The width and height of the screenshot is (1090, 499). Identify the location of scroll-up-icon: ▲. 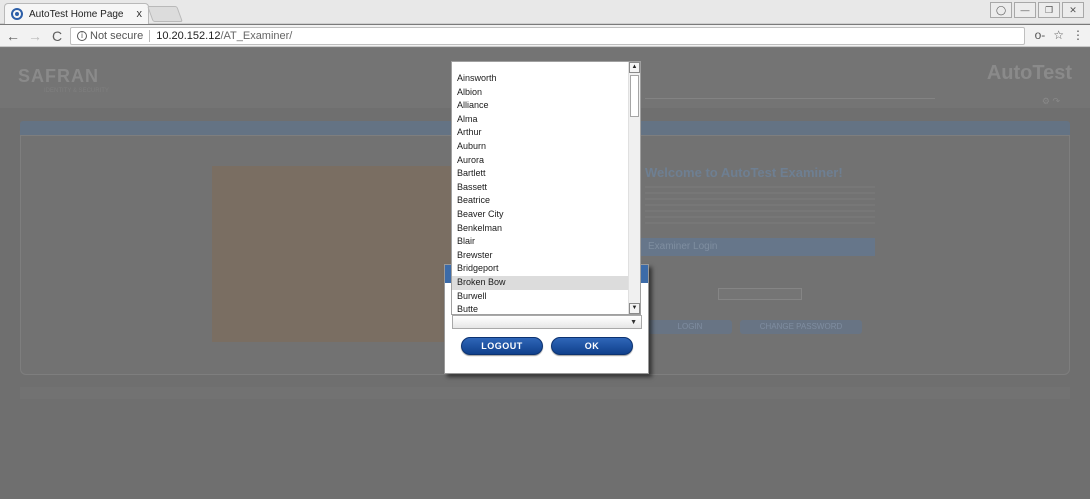
(634, 67).